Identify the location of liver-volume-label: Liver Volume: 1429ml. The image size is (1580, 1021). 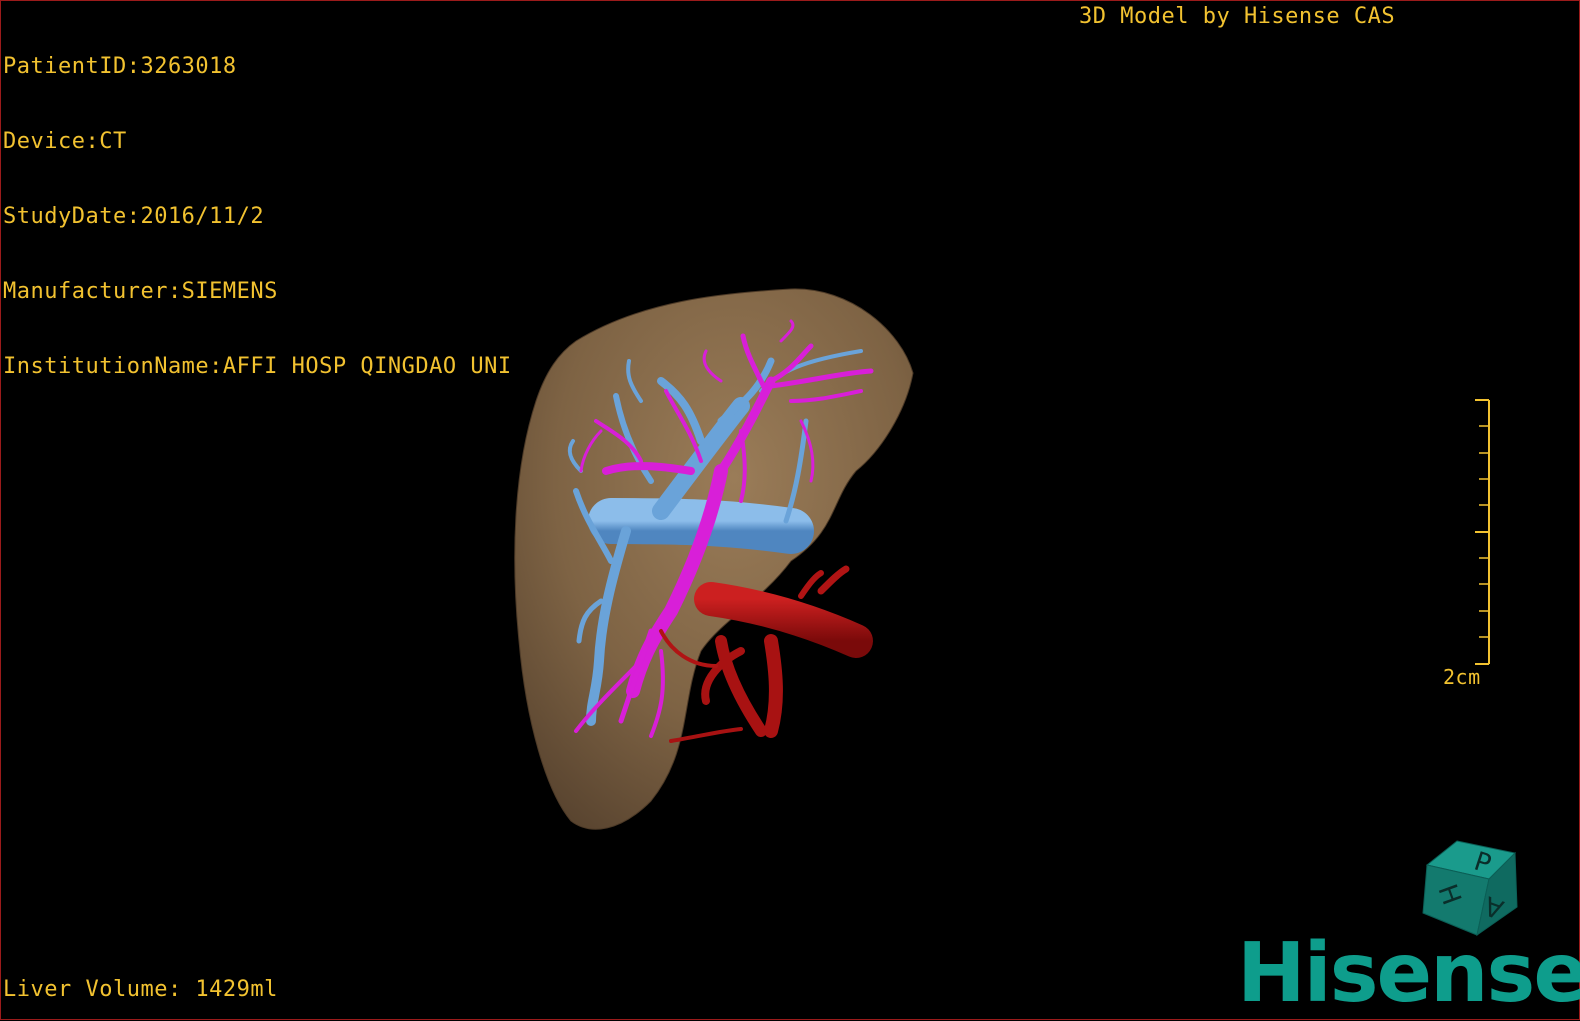
(140, 989).